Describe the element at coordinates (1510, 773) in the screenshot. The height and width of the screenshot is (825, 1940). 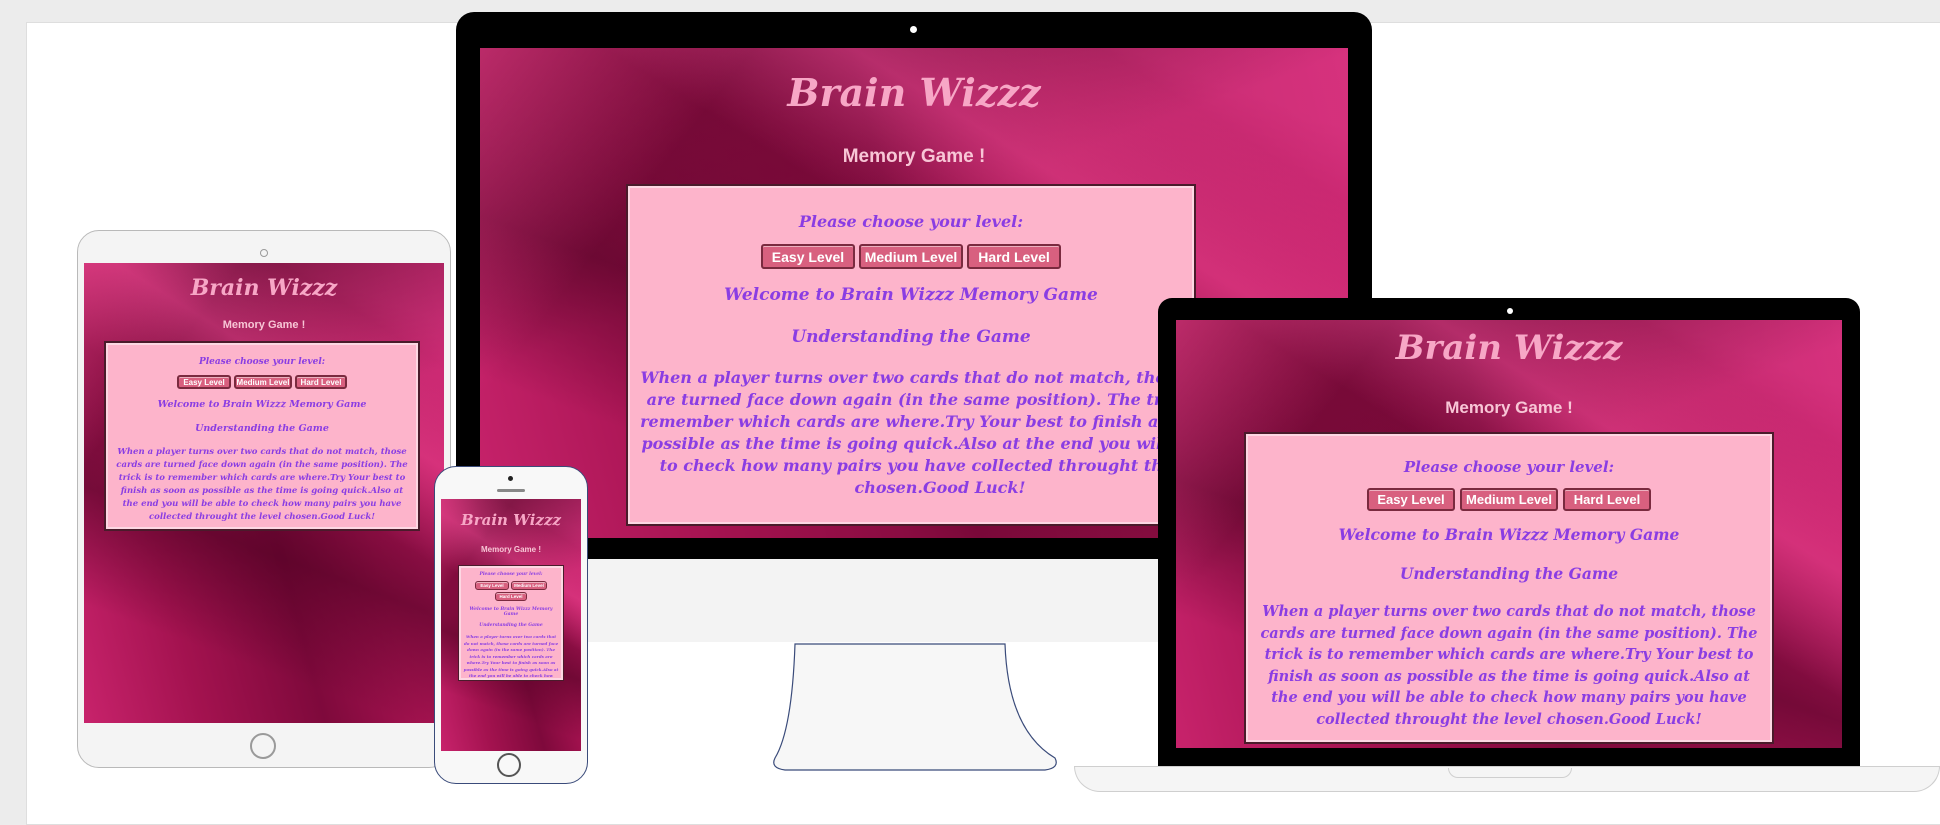
I see `laptop-notch` at that location.